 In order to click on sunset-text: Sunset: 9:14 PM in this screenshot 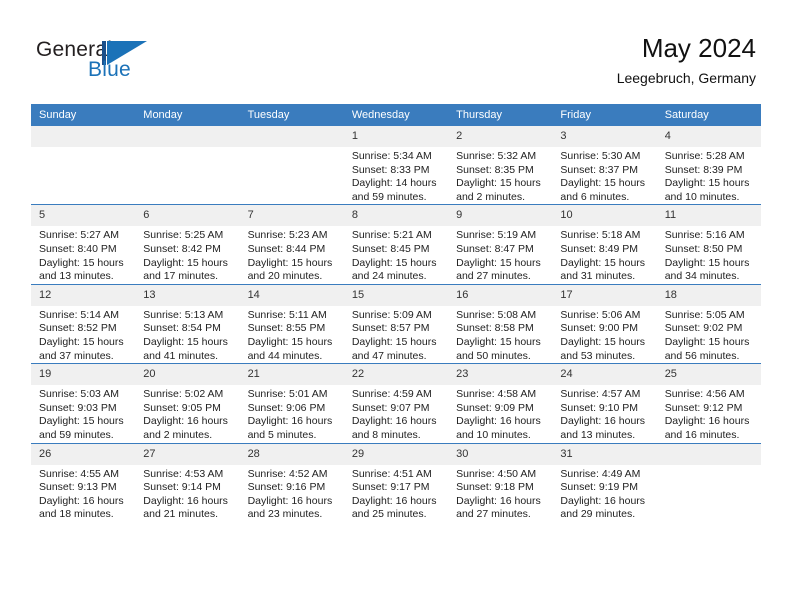, I will do `click(182, 487)`.